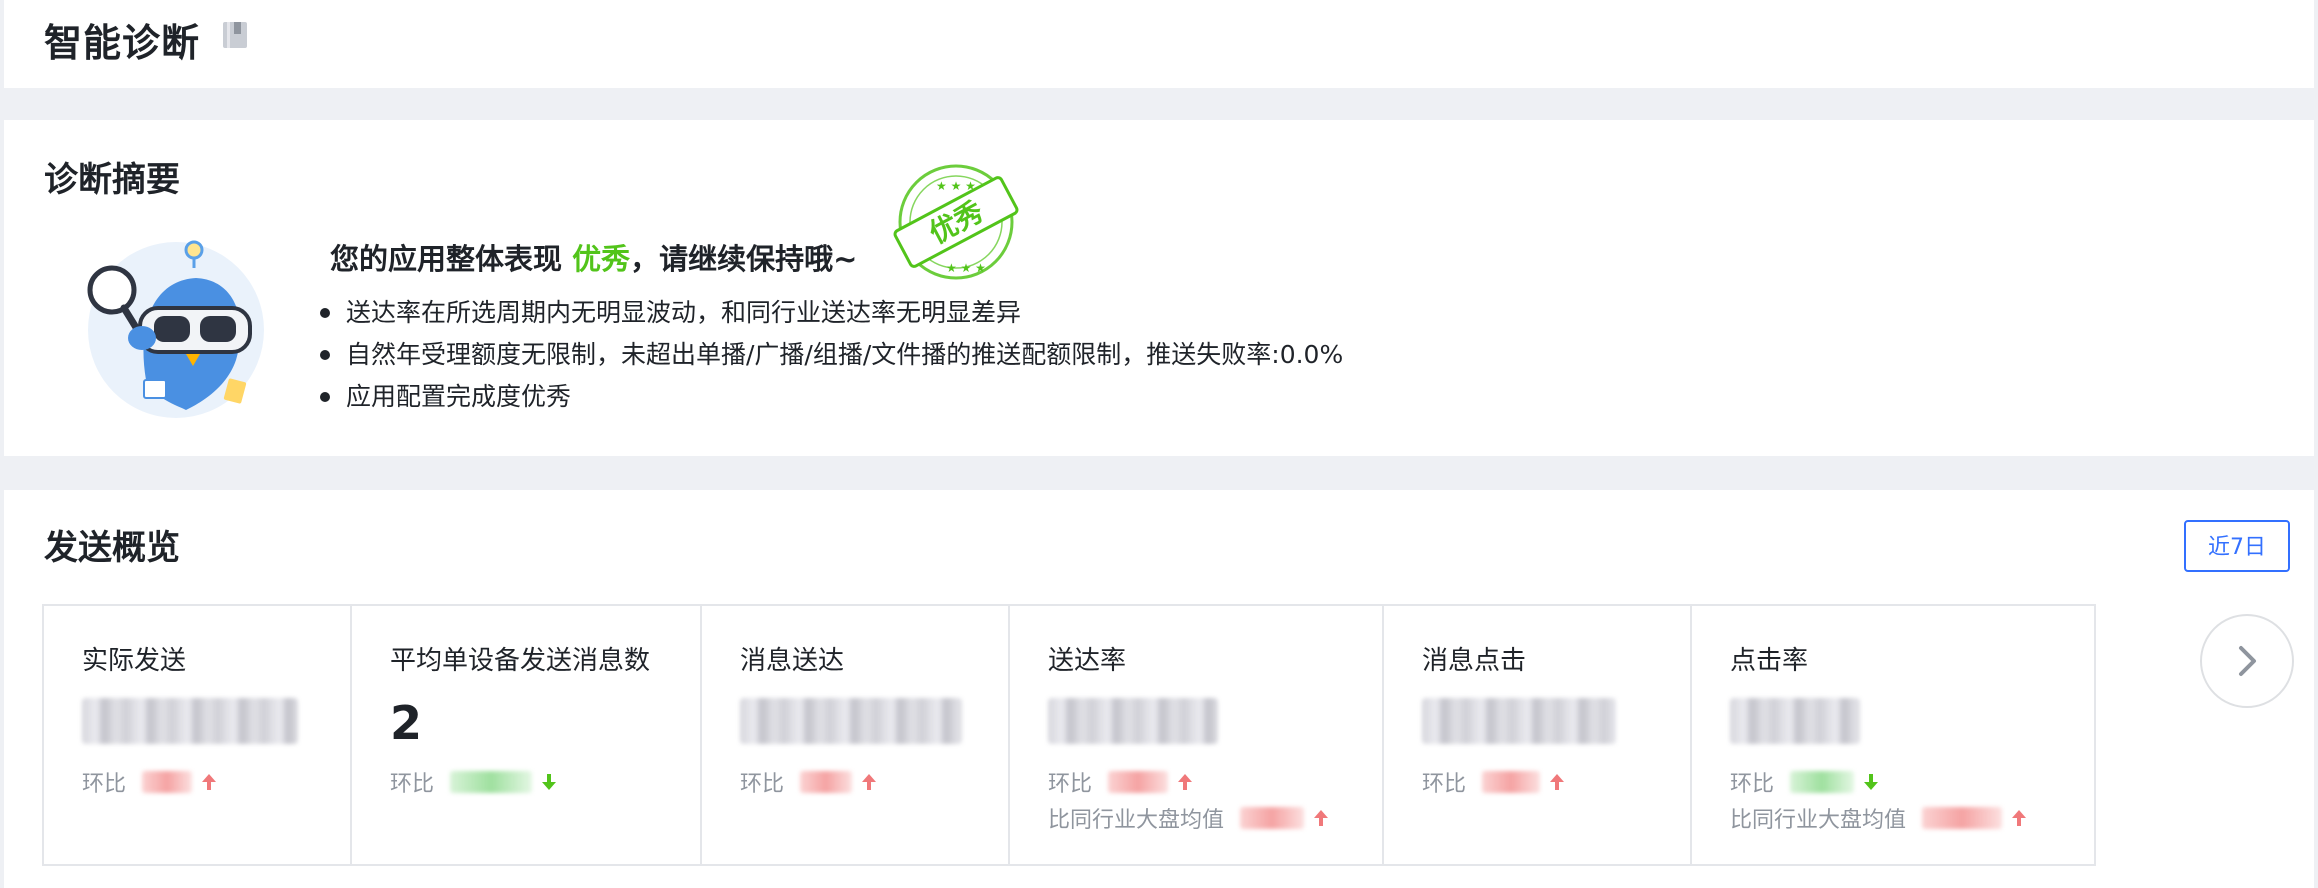 This screenshot has width=2318, height=888. I want to click on overview-title: 发送概览, so click(112, 548).